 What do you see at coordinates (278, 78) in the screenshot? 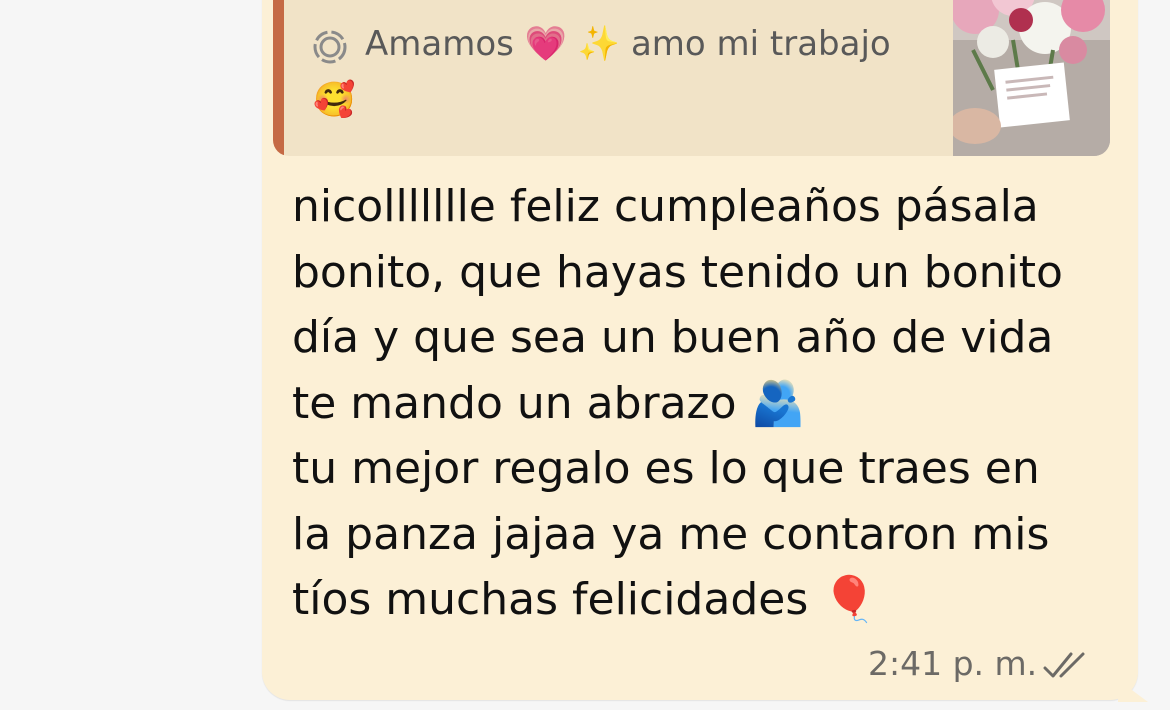
I see `quote-accent-bar` at bounding box center [278, 78].